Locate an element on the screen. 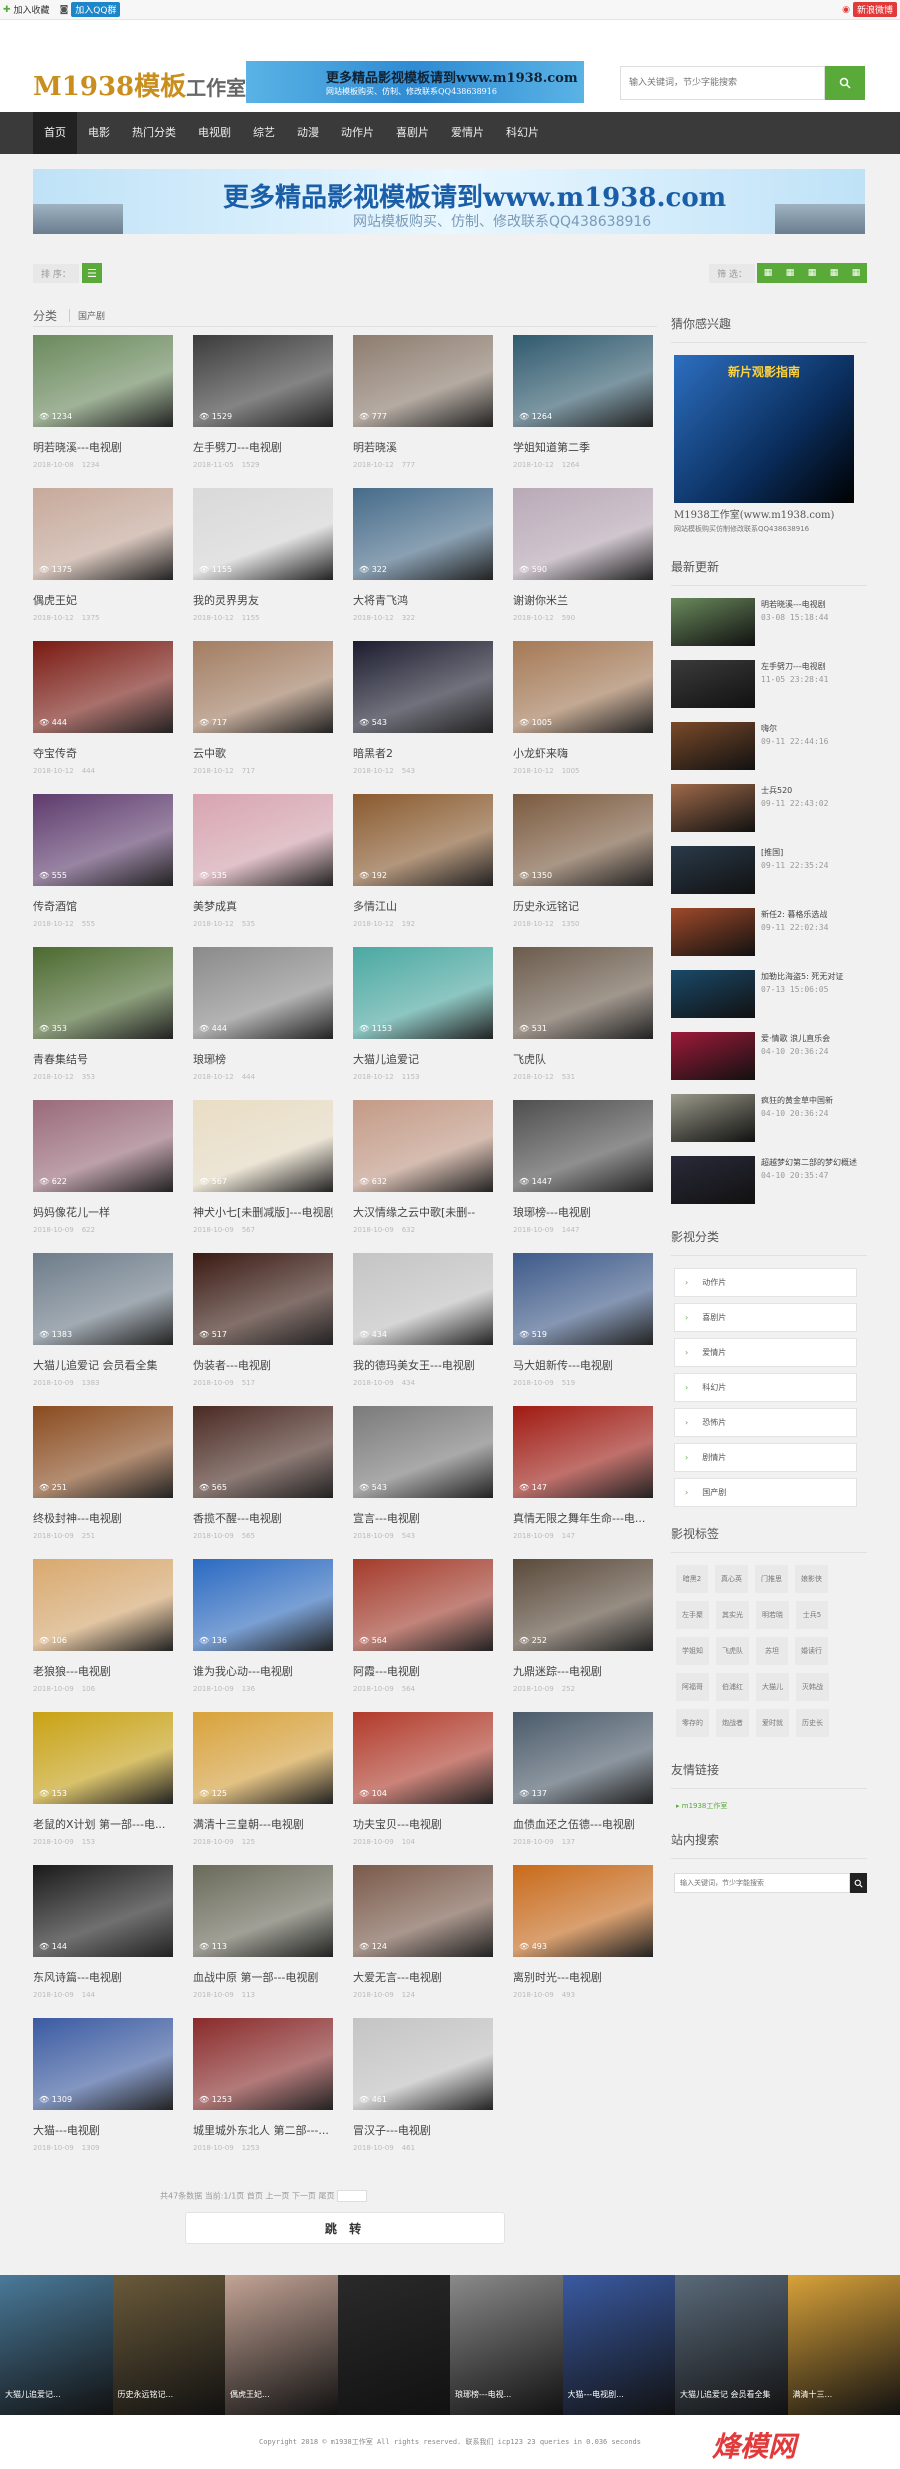  video-card: 👁 717 云中歌 2018-10-12 717 is located at coordinates (263, 717).